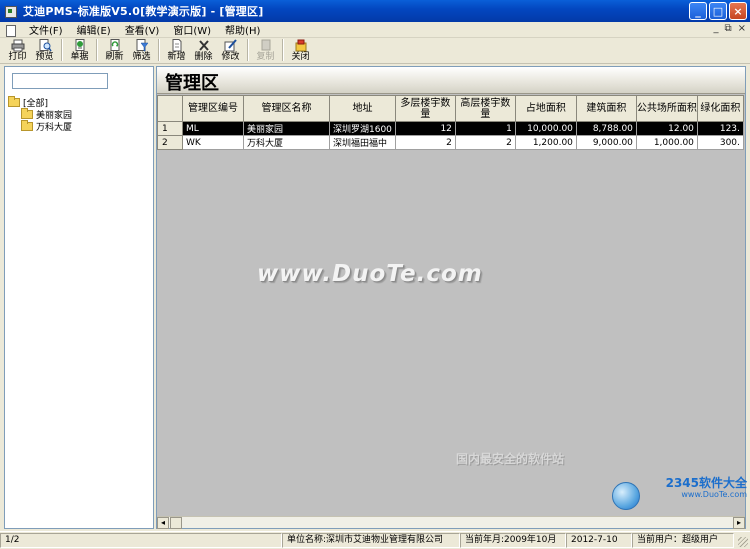 This screenshot has width=750, height=549. I want to click on column-header-address: 地址, so click(362, 108).